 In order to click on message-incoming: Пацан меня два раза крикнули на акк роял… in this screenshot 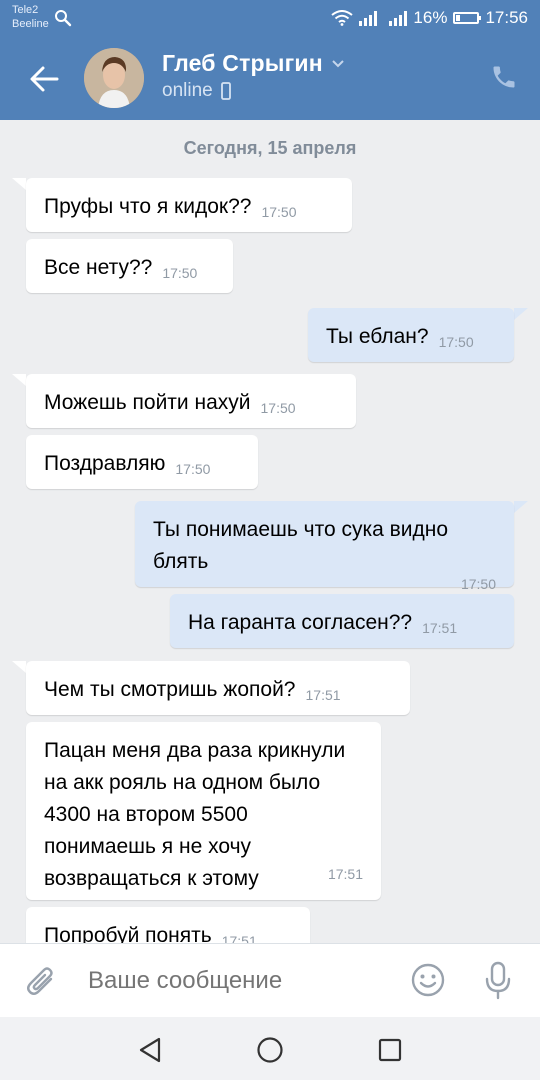, I will do `click(203, 811)`.